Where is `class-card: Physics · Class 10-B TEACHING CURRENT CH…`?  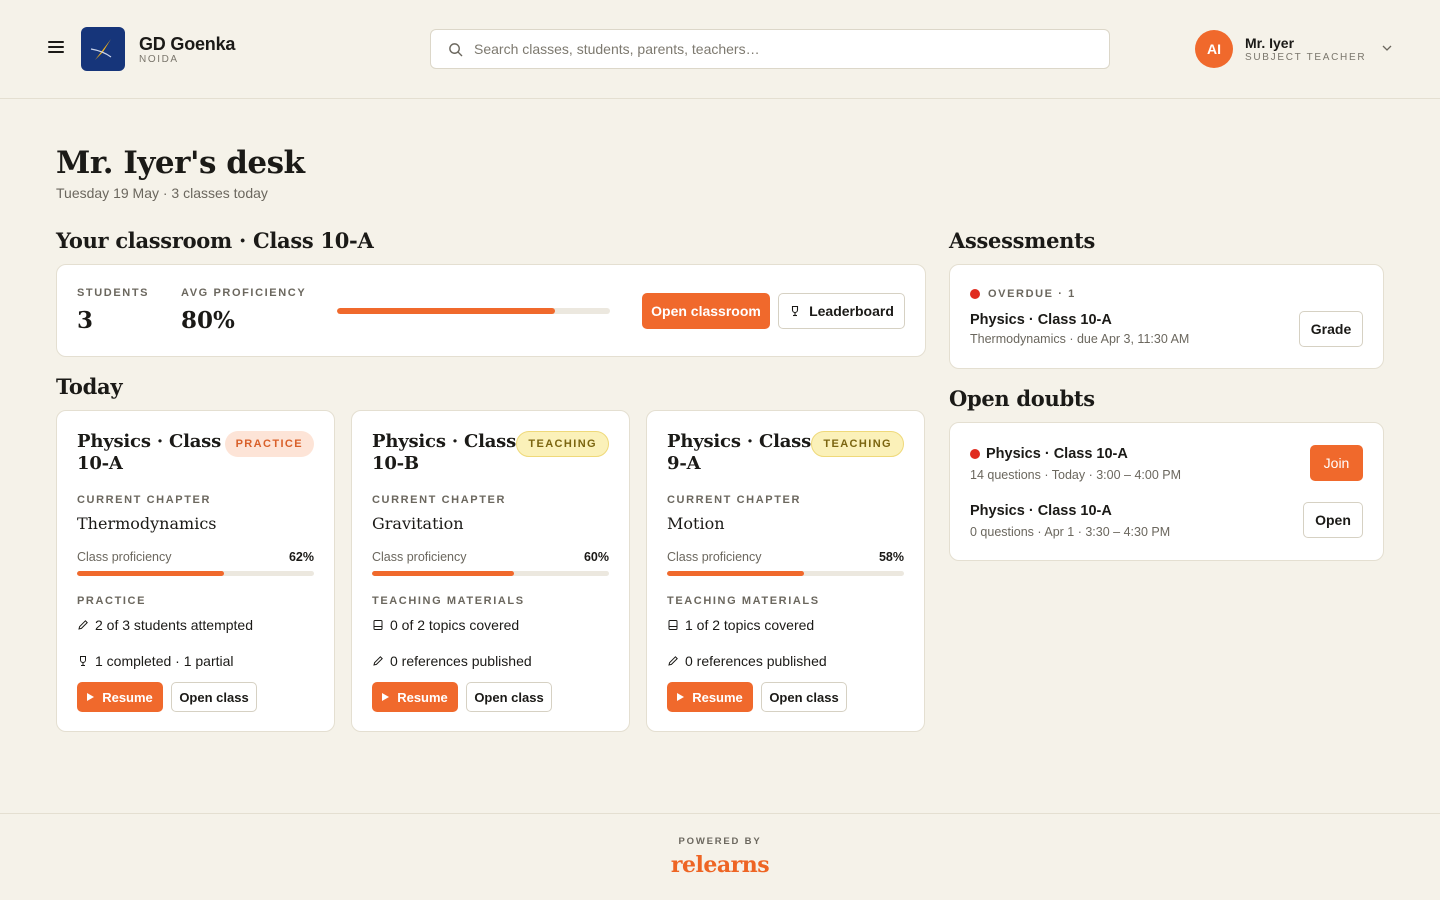
class-card: Physics · Class 10-B TEACHING CURRENT CH… is located at coordinates (490, 571).